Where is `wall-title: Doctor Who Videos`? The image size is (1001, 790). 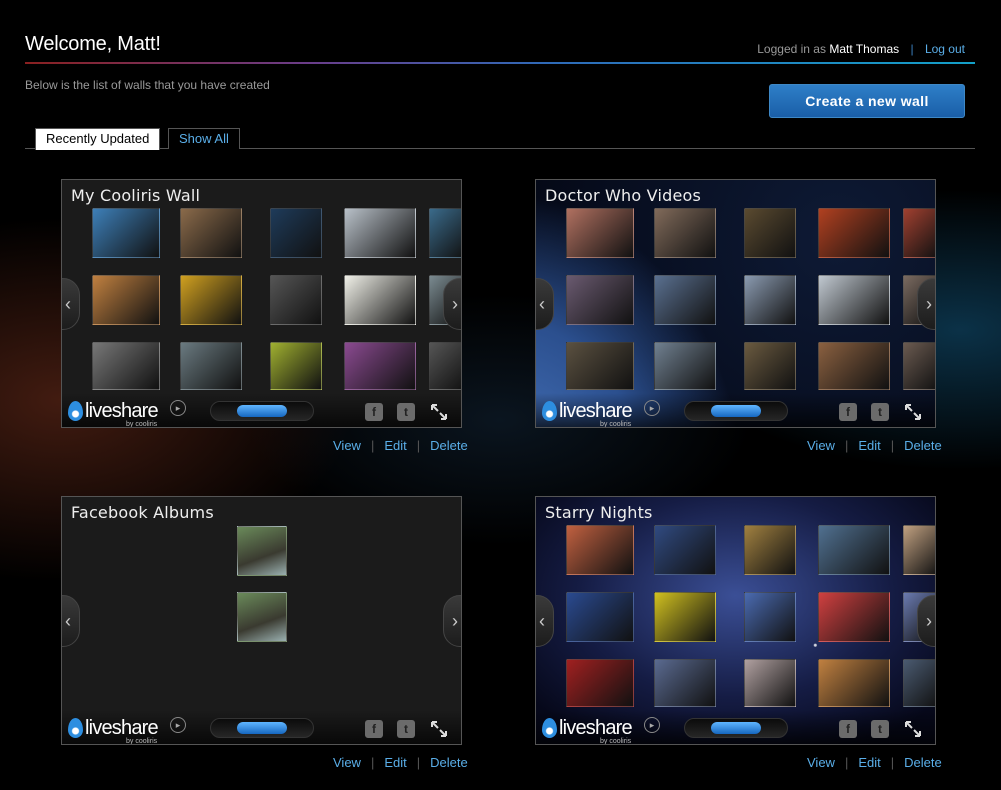
wall-title: Doctor Who Videos is located at coordinates (623, 195).